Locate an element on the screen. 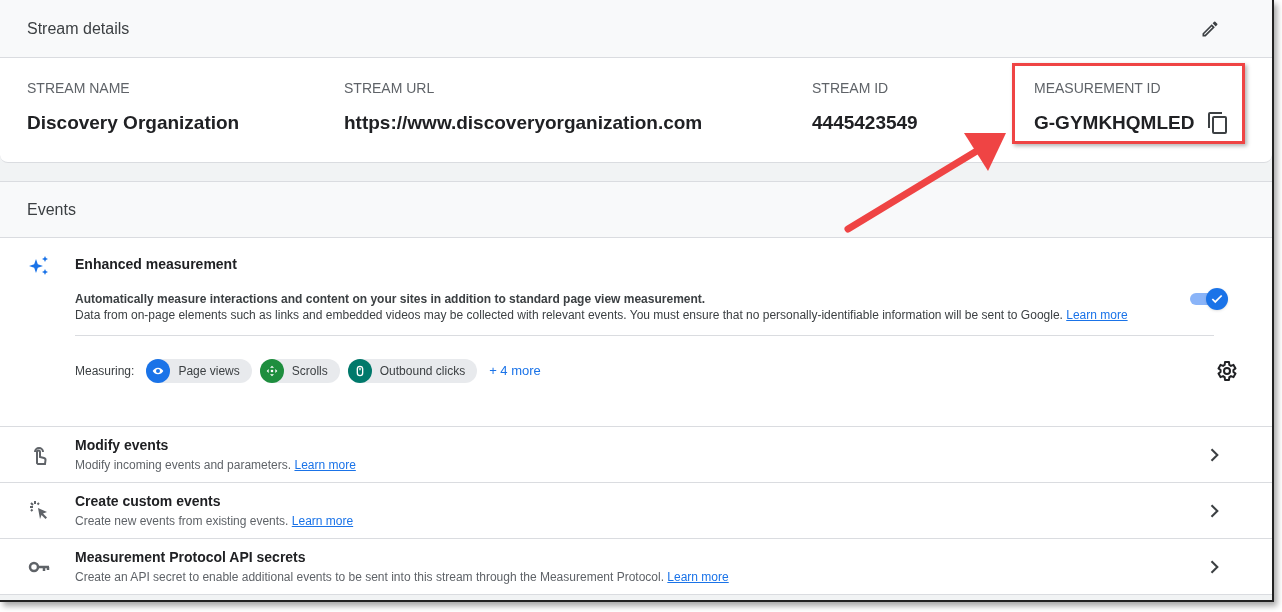 The height and width of the screenshot is (612, 1282). measuring-label: Measuring: is located at coordinates (105, 371).